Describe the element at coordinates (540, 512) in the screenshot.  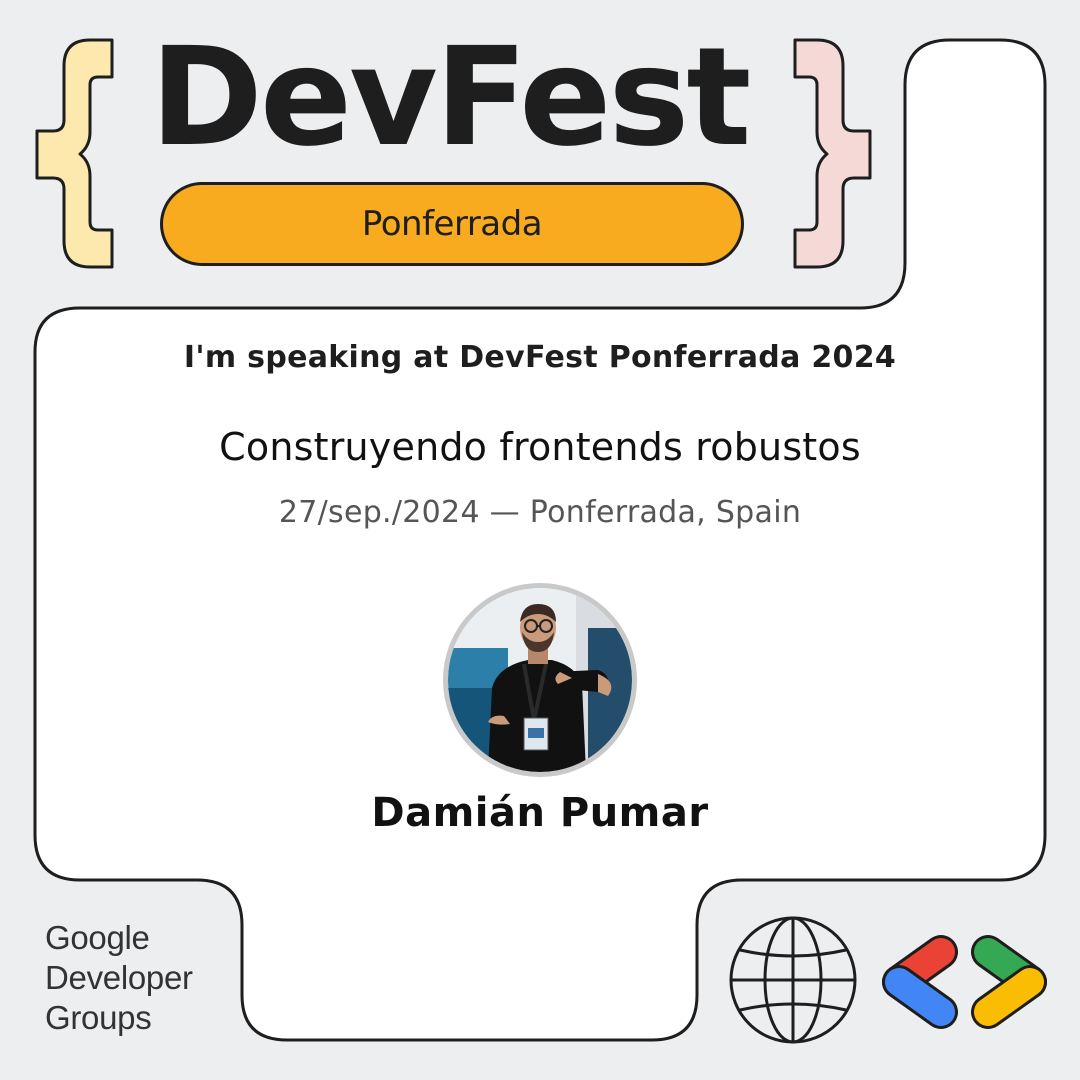
I see `date-location: 27/sep./2024 — Ponferrada, Spain` at that location.